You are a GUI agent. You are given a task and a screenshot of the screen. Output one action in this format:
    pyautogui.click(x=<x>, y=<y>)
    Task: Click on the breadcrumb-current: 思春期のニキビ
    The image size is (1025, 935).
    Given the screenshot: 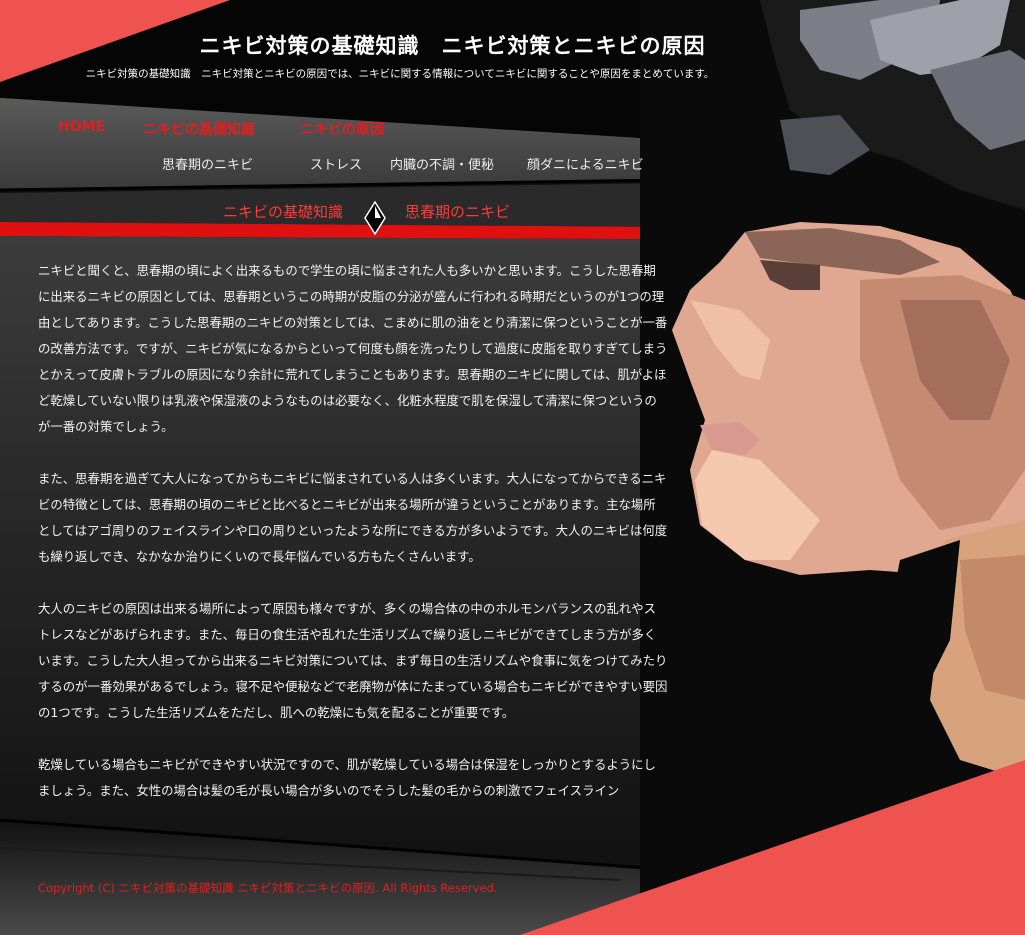 What is the action you would take?
    pyautogui.click(x=458, y=212)
    